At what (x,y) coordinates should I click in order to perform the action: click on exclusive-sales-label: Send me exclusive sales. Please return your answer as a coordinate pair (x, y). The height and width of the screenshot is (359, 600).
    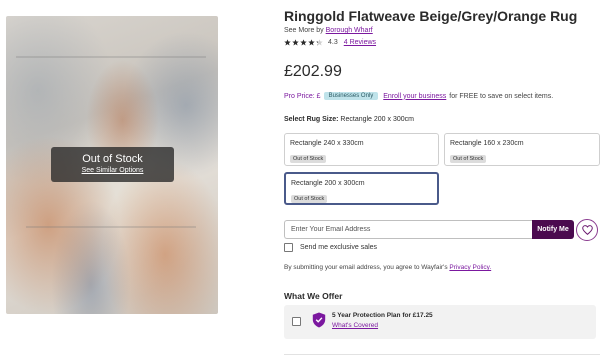
    Looking at the image, I should click on (339, 247).